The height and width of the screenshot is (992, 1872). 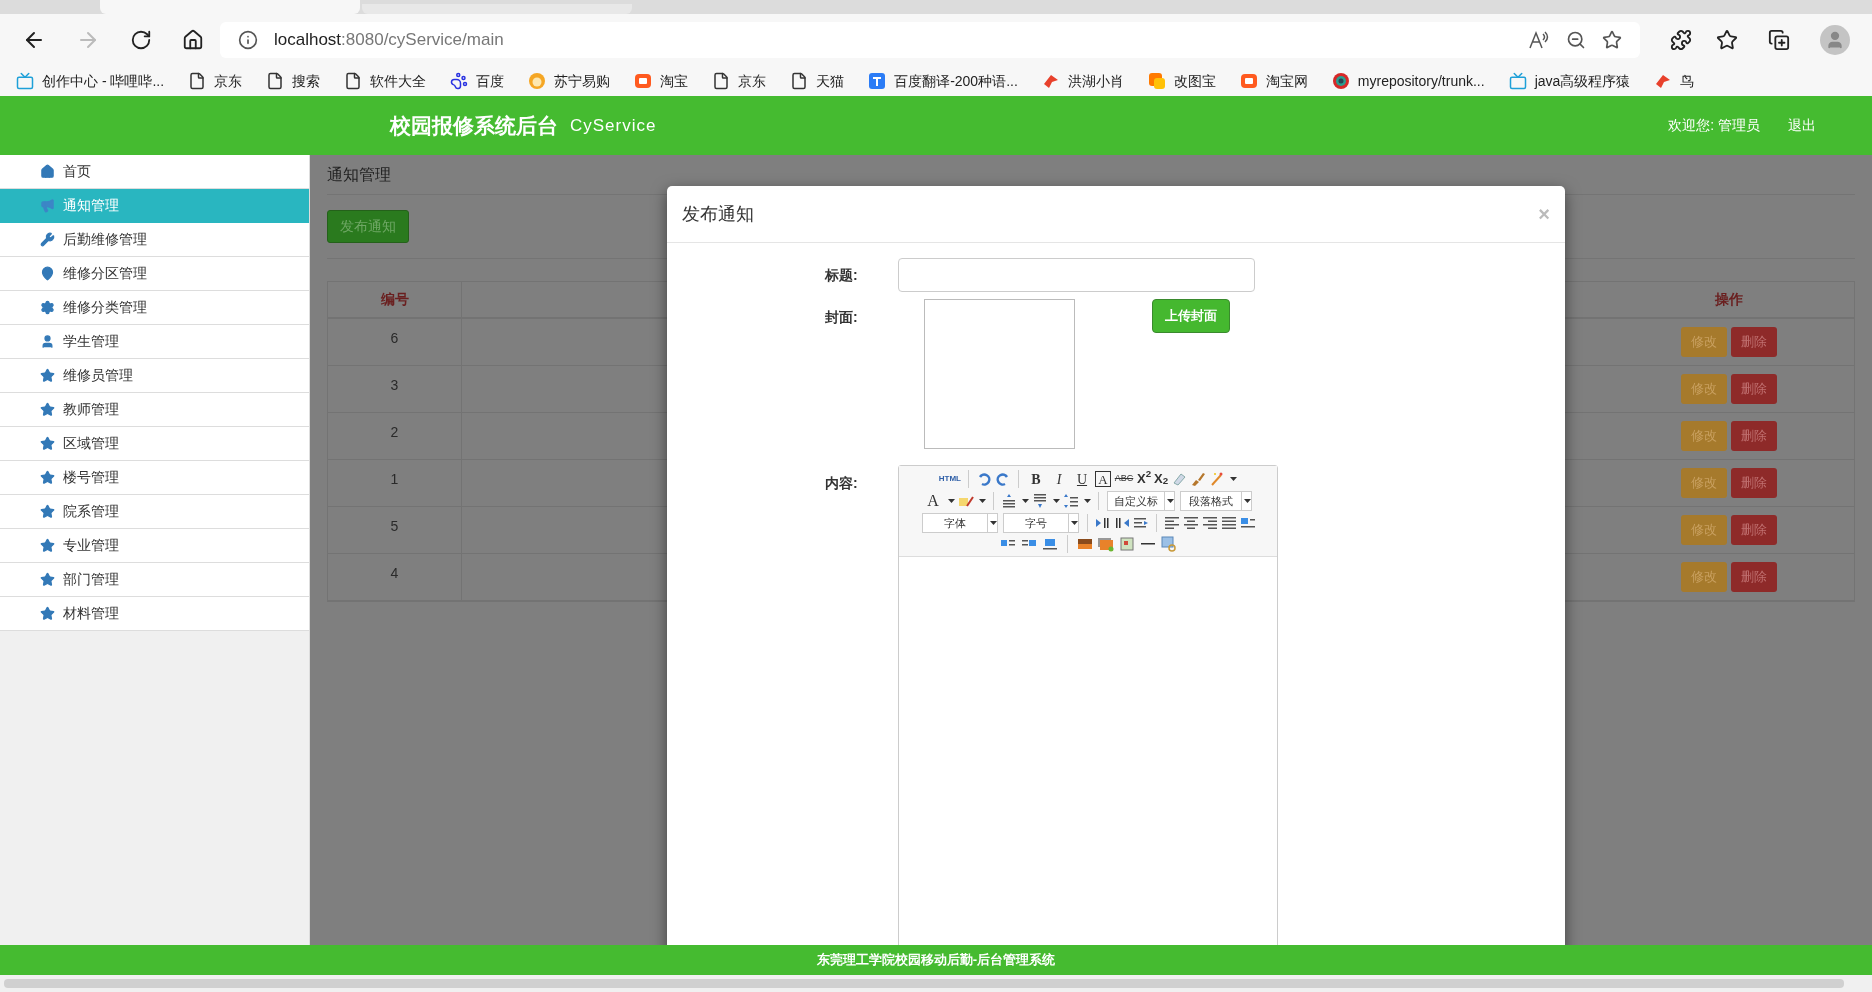 What do you see at coordinates (1681, 40) in the screenshot?
I see `extensions-icon` at bounding box center [1681, 40].